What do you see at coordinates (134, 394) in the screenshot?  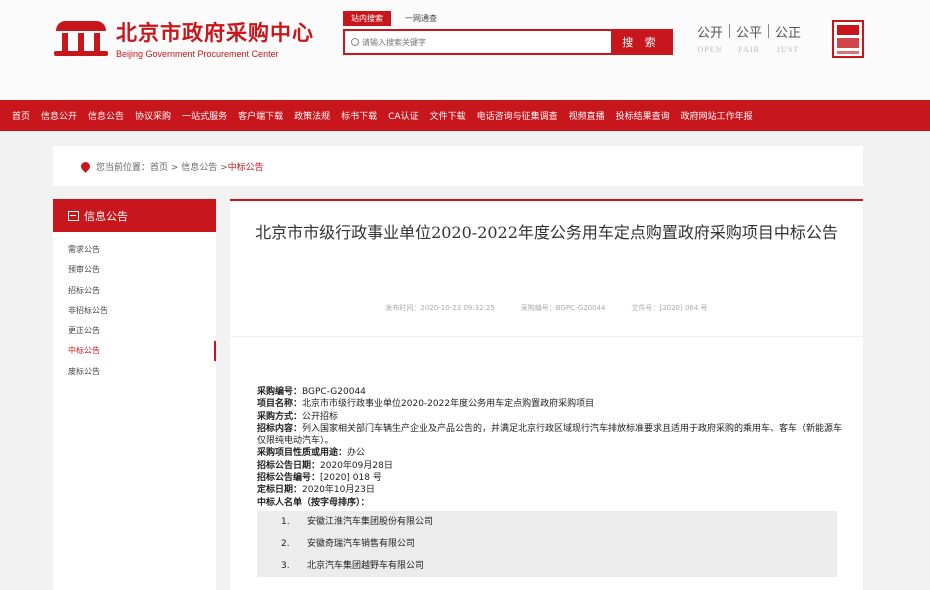 I see `sidebar: 信息公告 需求公告 预审公告 招标公告 非招标公告 更正公告 中标公告 废标公告` at bounding box center [134, 394].